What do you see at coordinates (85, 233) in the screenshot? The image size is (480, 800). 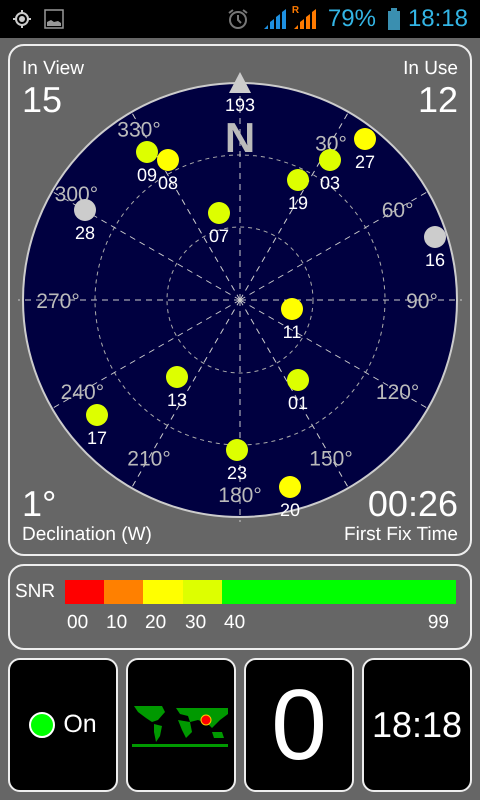 I see `satellite-label: 28` at bounding box center [85, 233].